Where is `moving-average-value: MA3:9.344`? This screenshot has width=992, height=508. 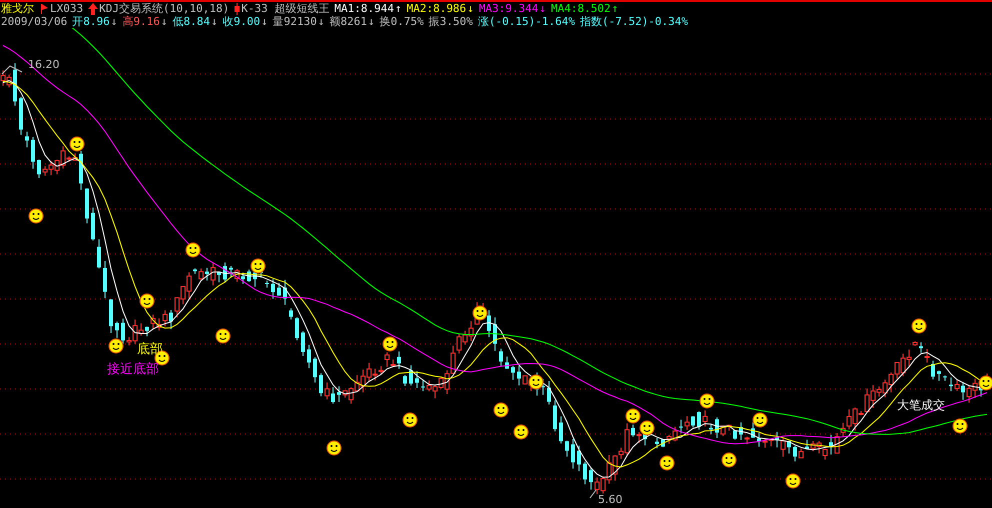
moving-average-value: MA3:9.344 is located at coordinates (508, 8).